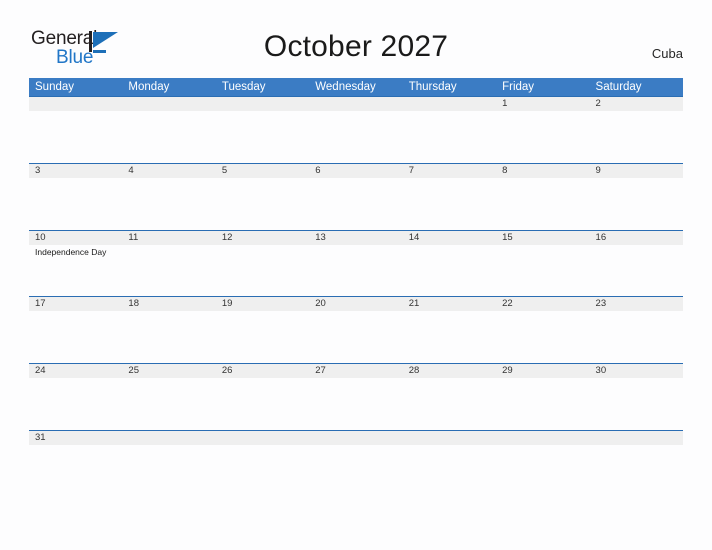  What do you see at coordinates (320, 237) in the screenshot?
I see `day-number: 13` at bounding box center [320, 237].